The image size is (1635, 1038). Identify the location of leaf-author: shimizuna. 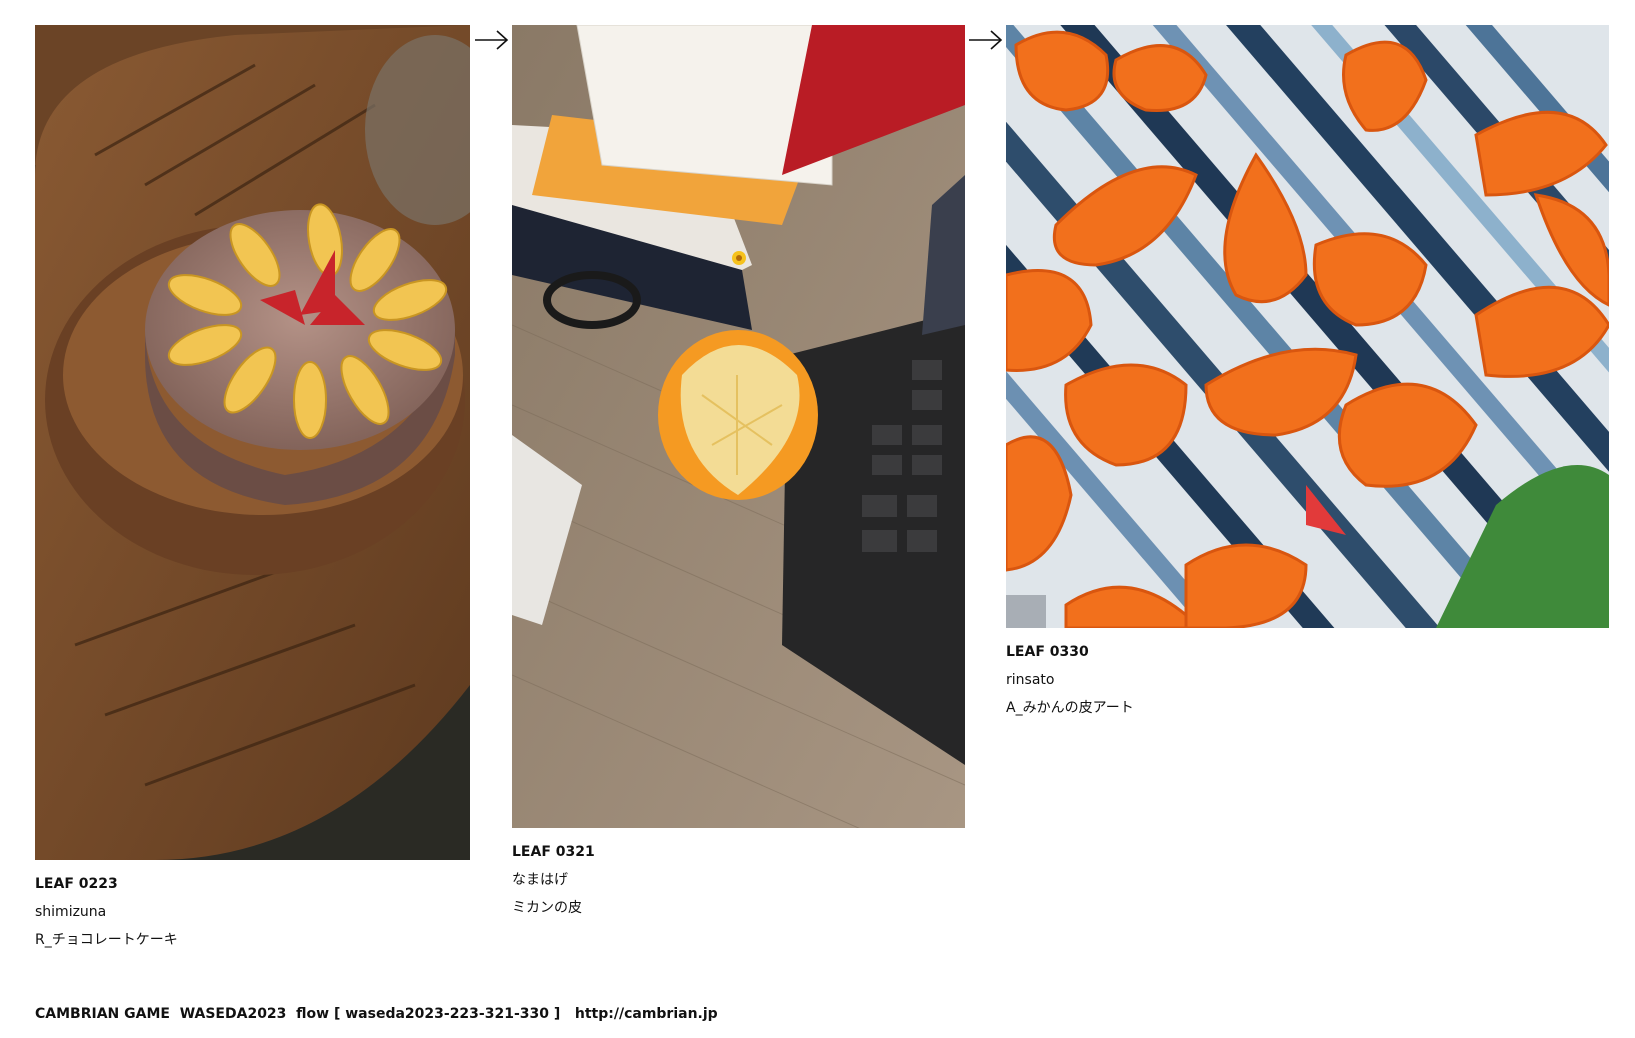
(252, 912).